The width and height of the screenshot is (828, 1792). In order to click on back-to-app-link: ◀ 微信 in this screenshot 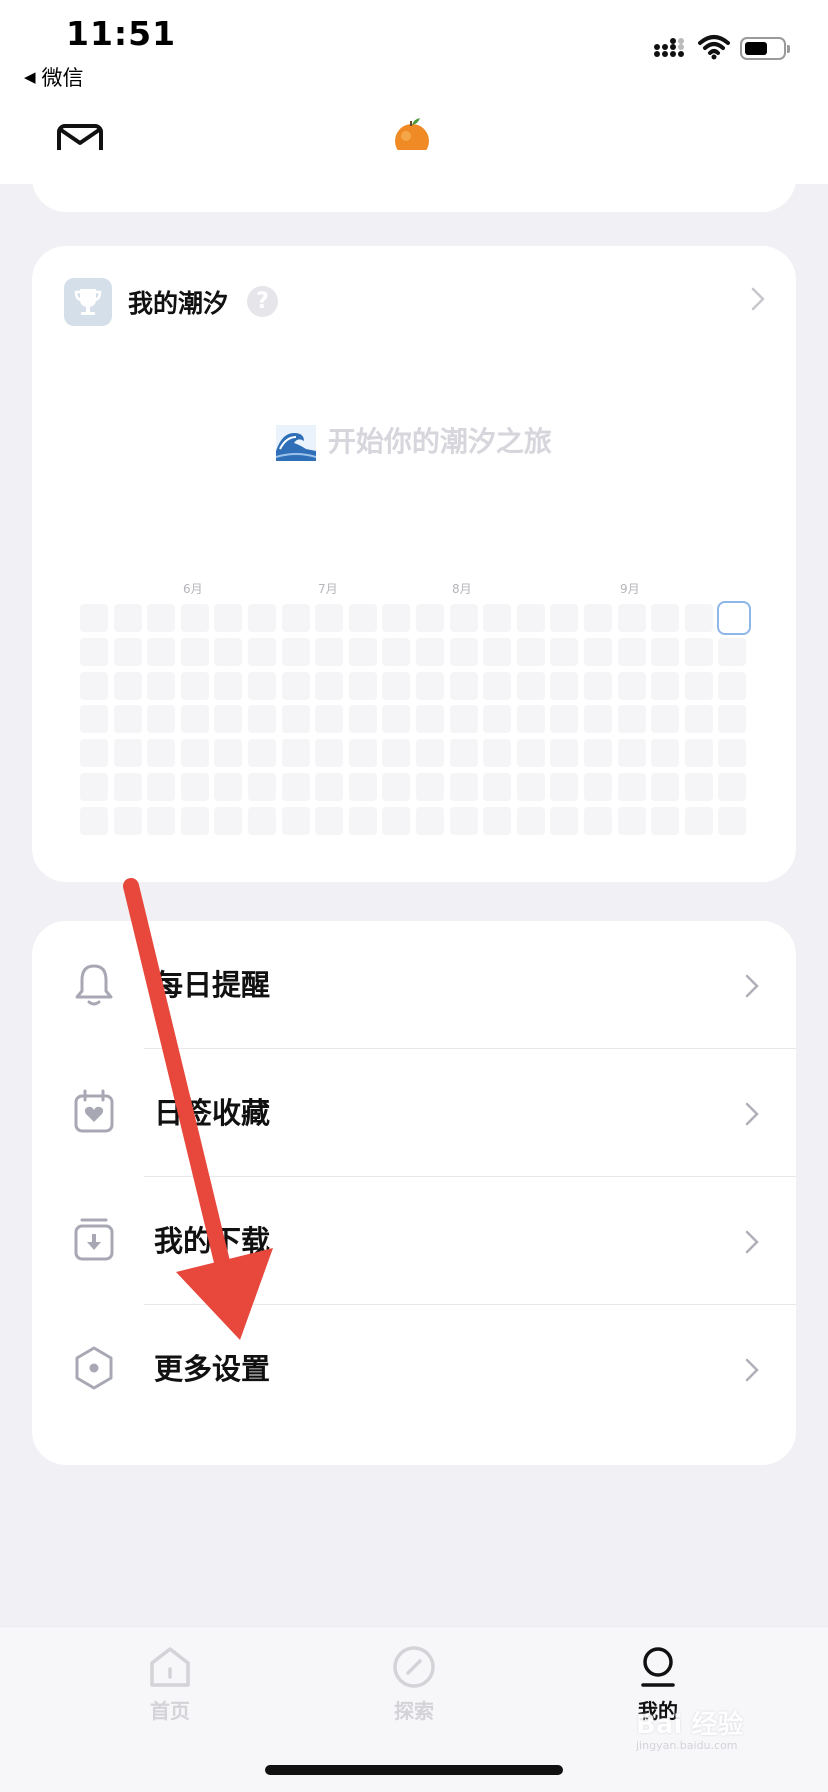, I will do `click(54, 77)`.